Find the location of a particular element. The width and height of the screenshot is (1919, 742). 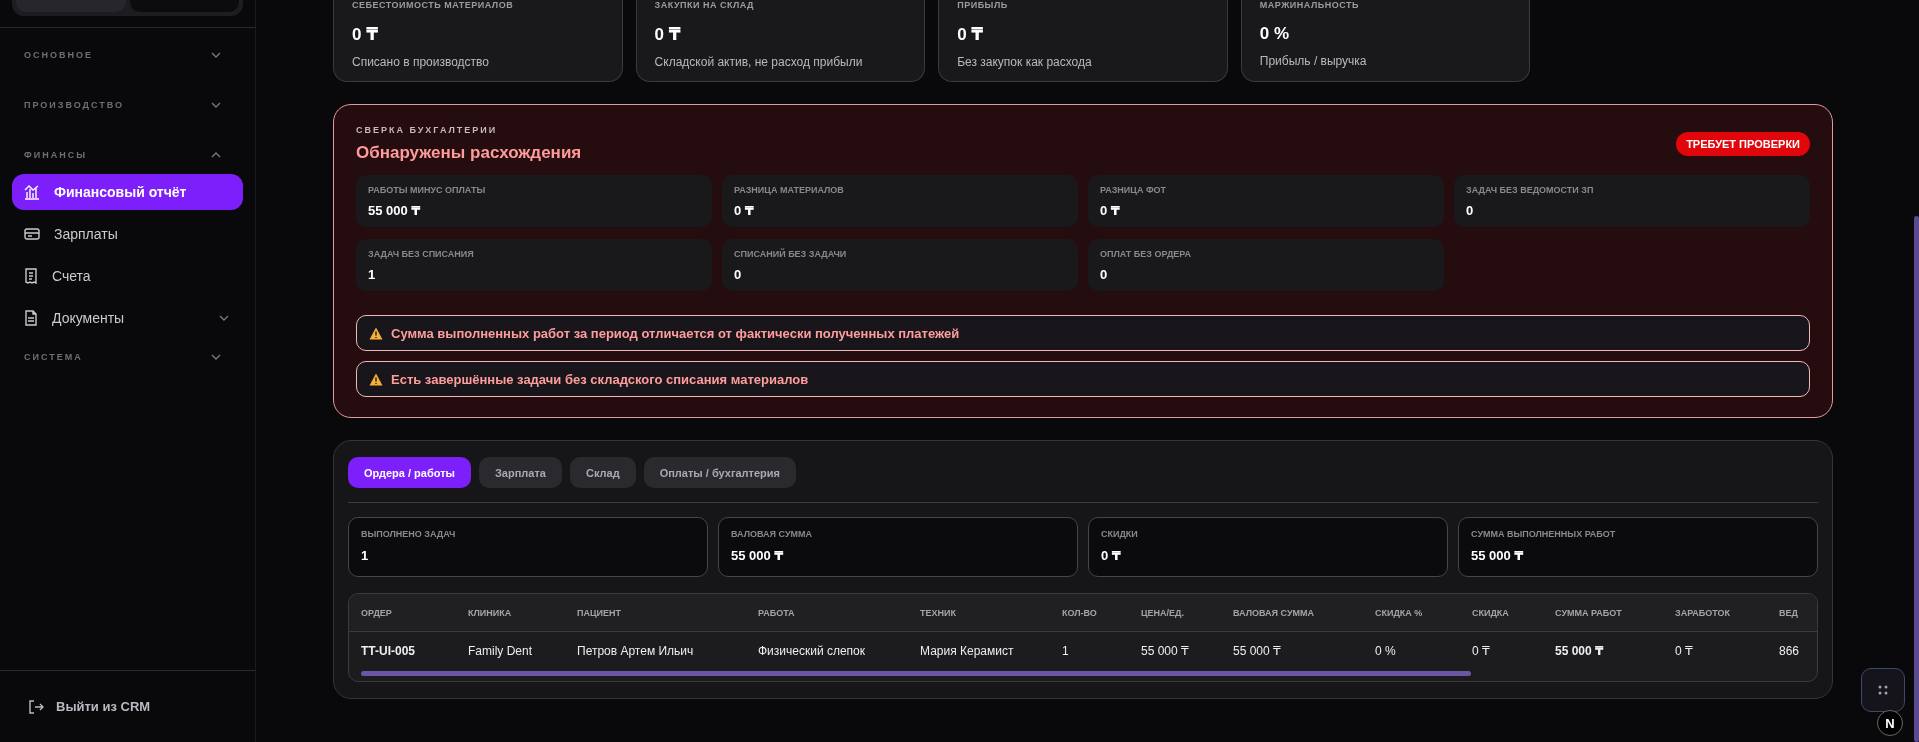

mode-switch is located at coordinates (127, 8).